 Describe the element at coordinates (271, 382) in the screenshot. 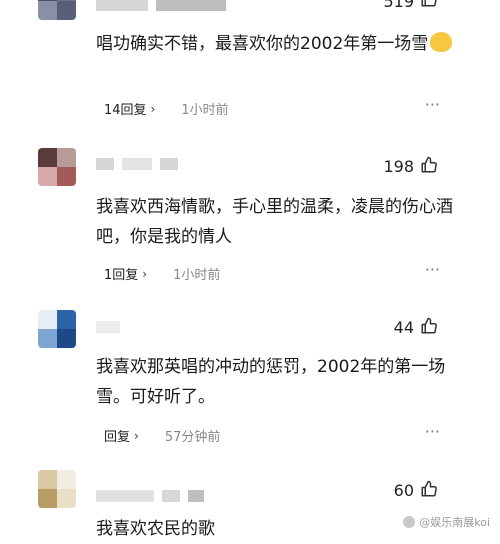

I see `comment-text: 我喜欢那英唱的冲动的惩罚，2002年的第一场雪。可好听了。` at that location.